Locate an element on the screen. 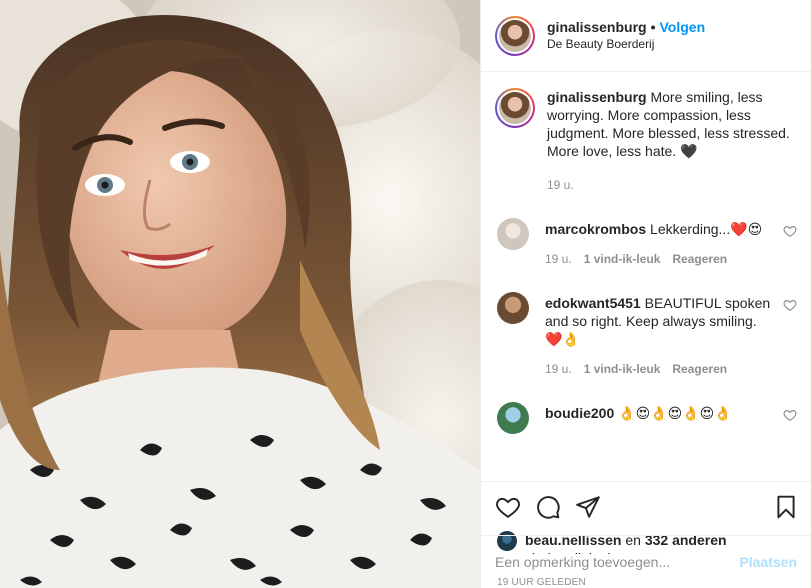 This screenshot has width=811, height=588. comment-icon is located at coordinates (548, 507).